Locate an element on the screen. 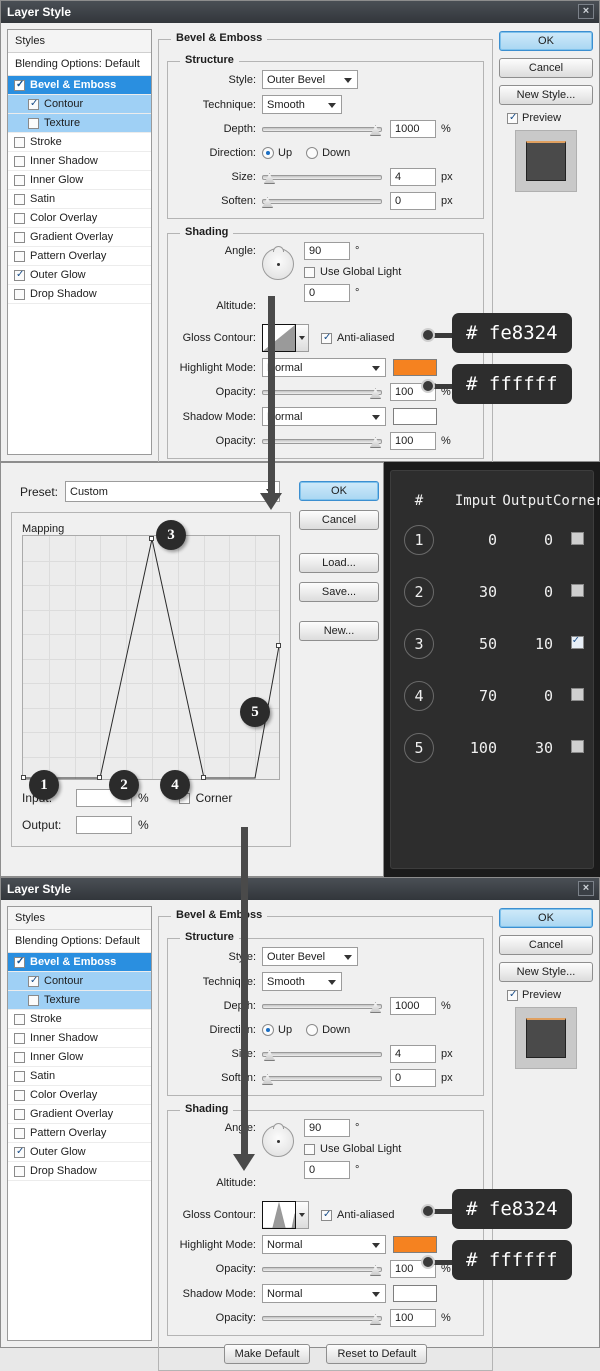 This screenshot has height=1371, width=600. depth-slider is located at coordinates (322, 1006).